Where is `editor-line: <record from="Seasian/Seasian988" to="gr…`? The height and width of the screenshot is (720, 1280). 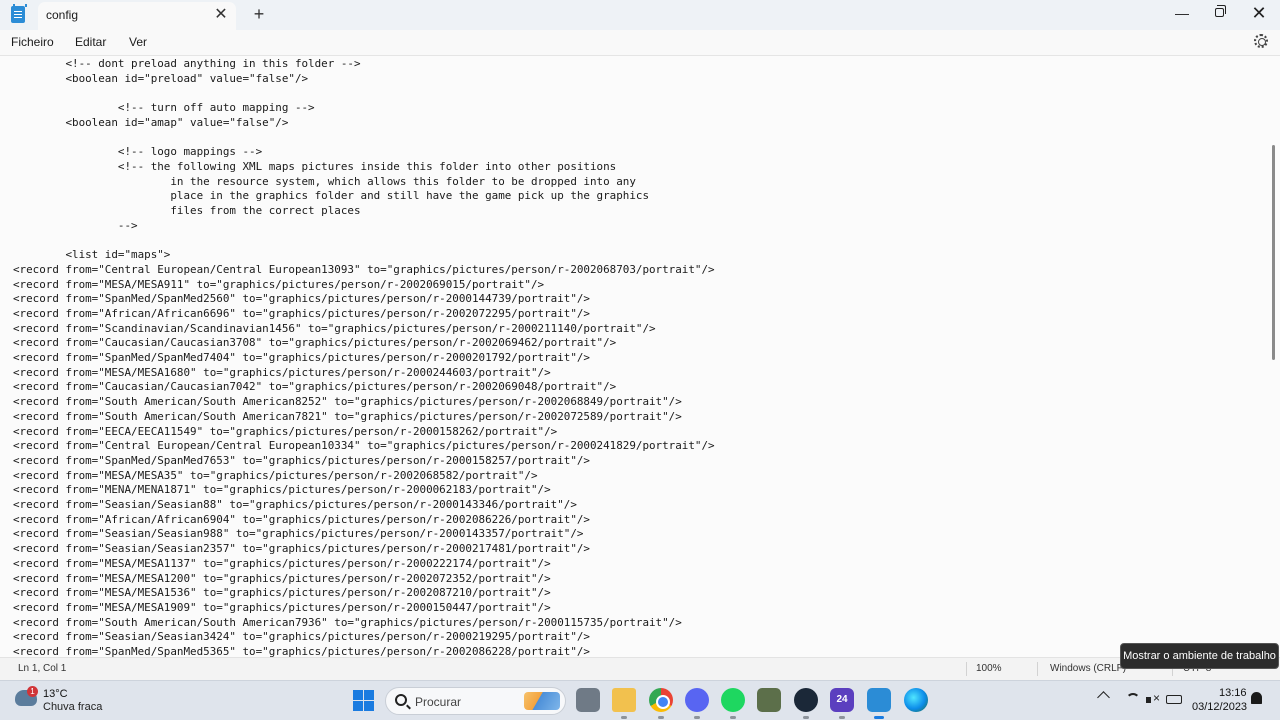 editor-line: <record from="Seasian/Seasian988" to="gr… is located at coordinates (298, 534).